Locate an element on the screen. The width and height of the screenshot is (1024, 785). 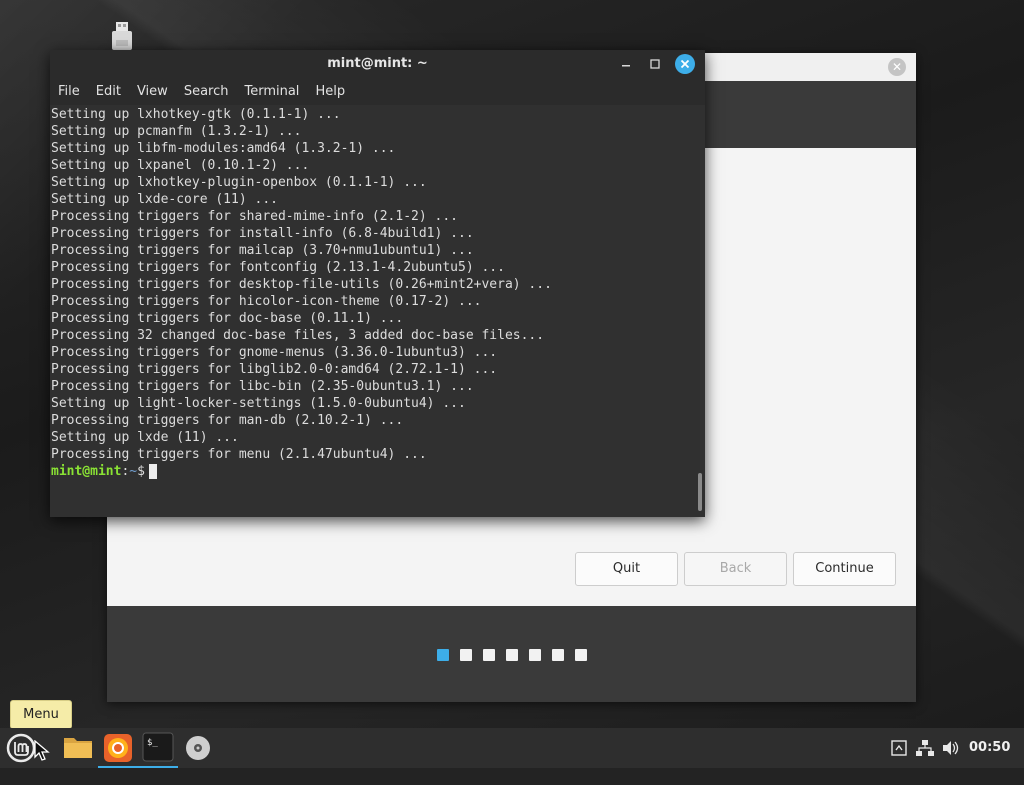
text-cursor is located at coordinates (152, 471).